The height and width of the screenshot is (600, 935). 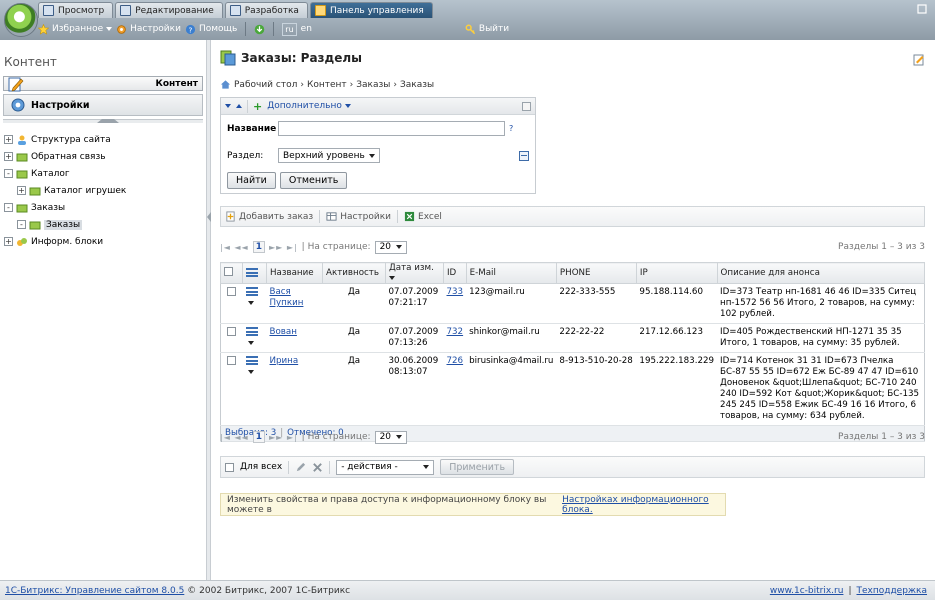 What do you see at coordinates (413, 332) in the screenshot?
I see `cell-date: 07.07.2009` at bounding box center [413, 332].